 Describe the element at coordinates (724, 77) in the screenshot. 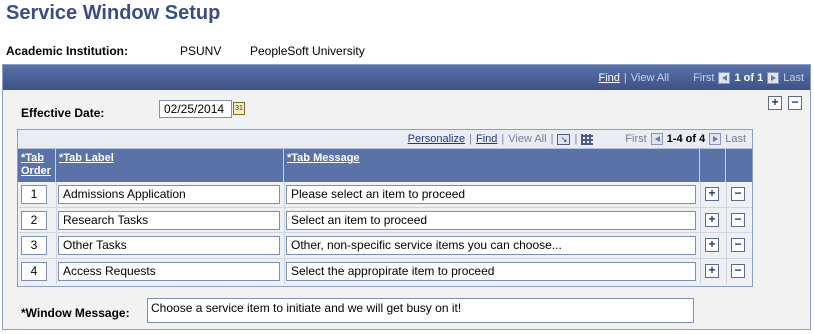

I see `outer-previous-icon` at that location.